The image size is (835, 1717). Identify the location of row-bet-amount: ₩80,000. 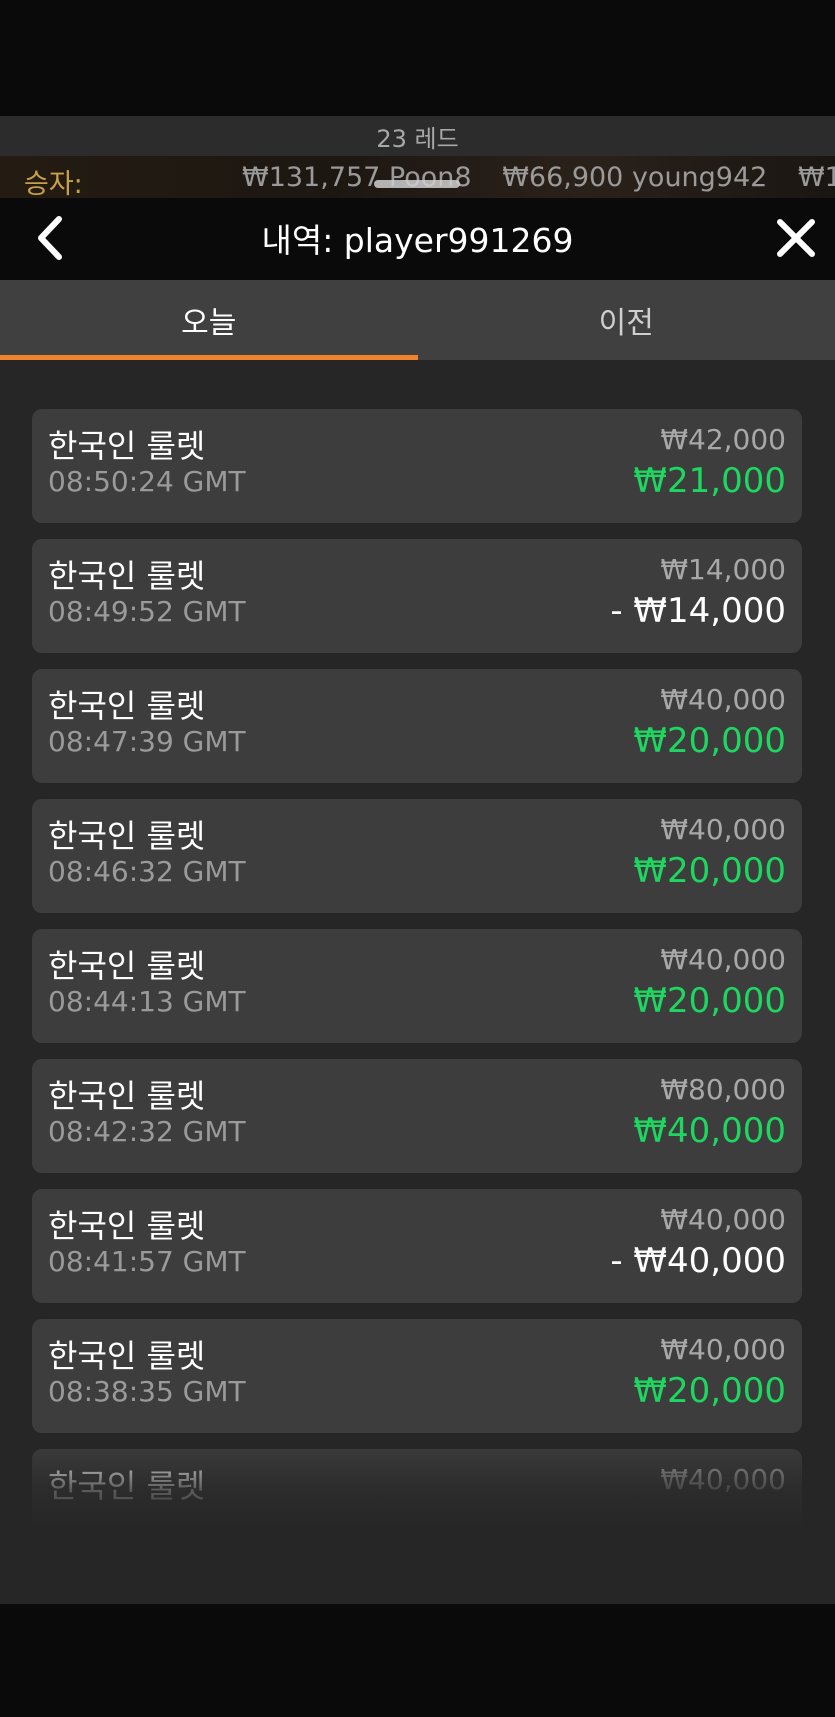
(723, 1089).